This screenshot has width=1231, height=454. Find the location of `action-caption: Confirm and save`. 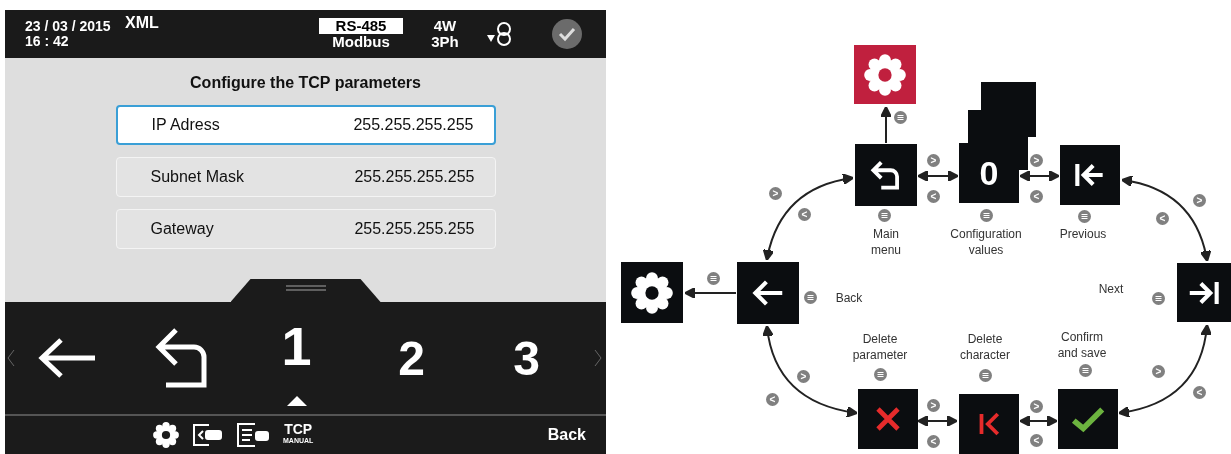

action-caption: Confirm and save is located at coordinates (1082, 345).